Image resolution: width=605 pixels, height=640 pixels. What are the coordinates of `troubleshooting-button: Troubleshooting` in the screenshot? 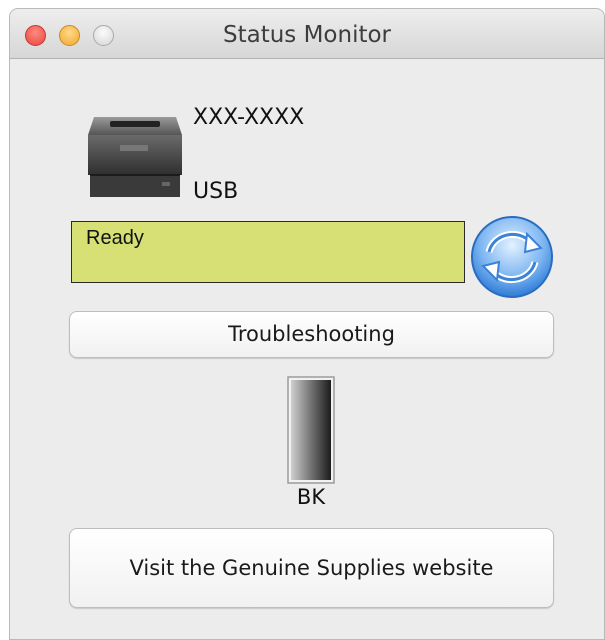 It's located at (311, 334).